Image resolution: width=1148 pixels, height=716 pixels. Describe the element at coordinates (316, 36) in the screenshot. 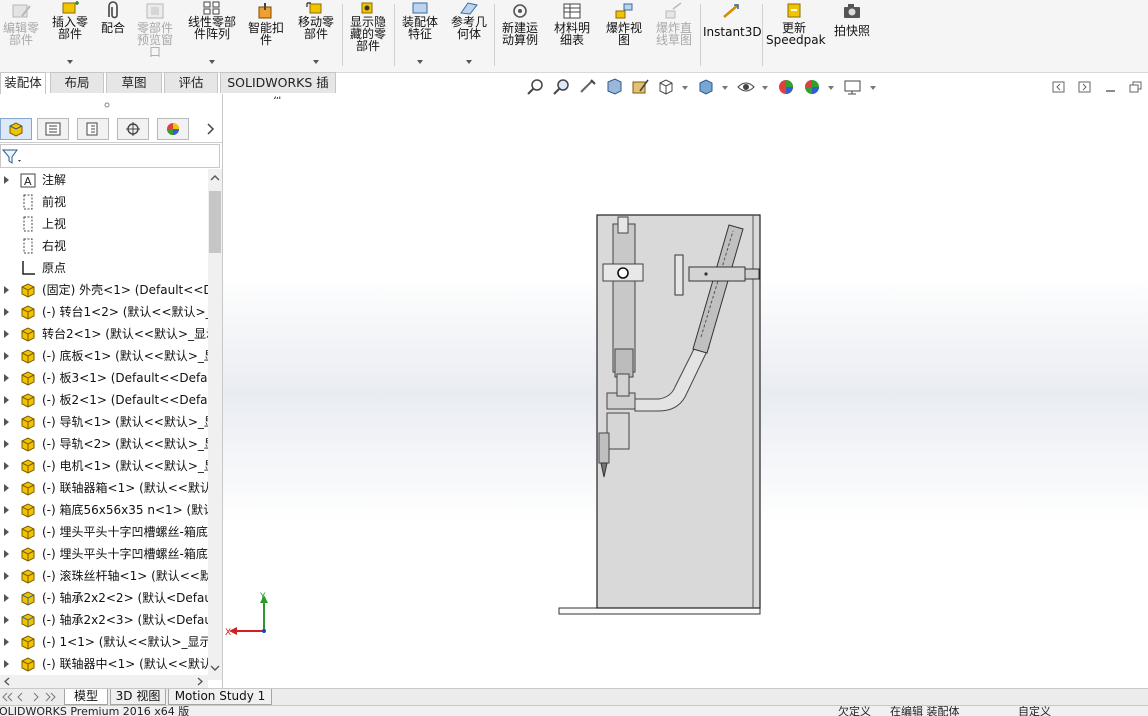

I see `move-component-button: 移动零部件` at that location.